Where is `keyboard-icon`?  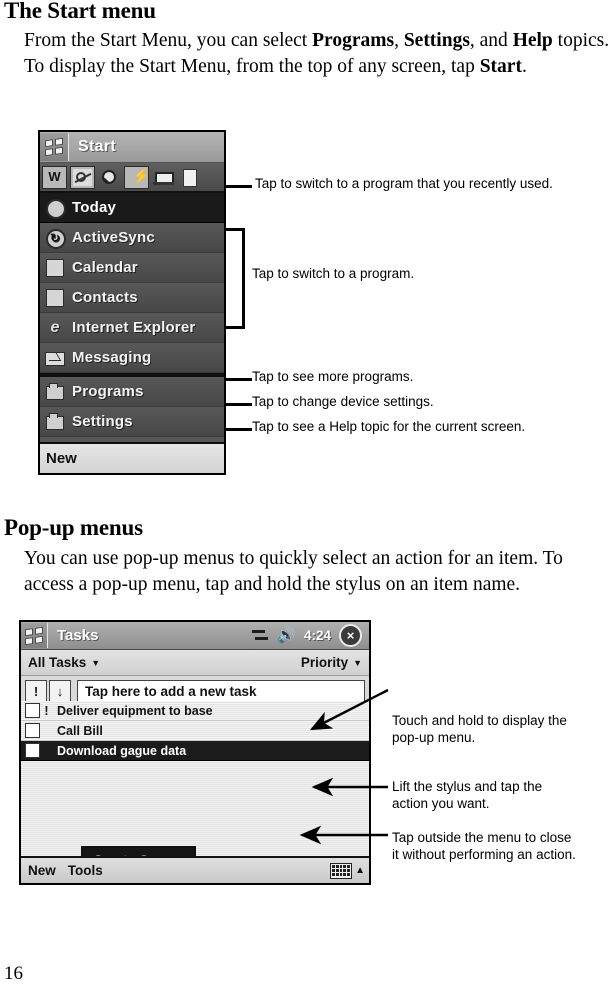
keyboard-icon is located at coordinates (341, 870).